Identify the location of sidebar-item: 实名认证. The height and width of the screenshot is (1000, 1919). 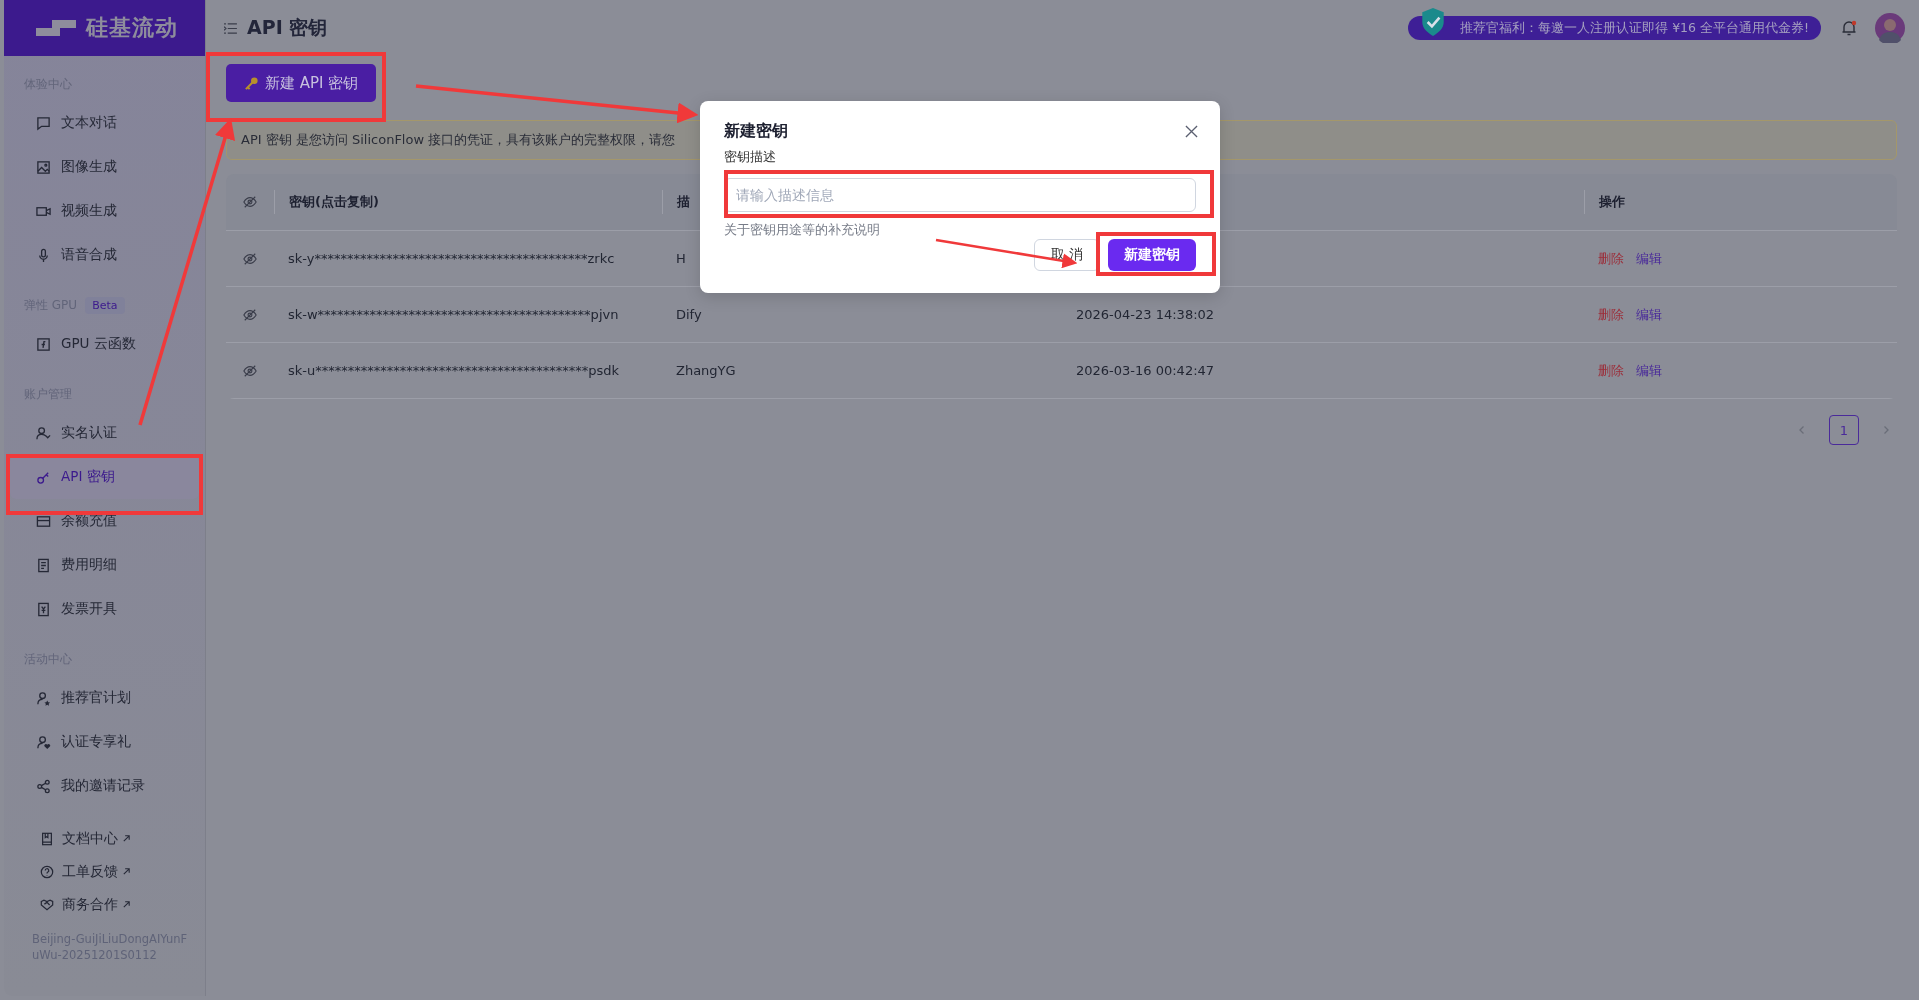
(104, 433).